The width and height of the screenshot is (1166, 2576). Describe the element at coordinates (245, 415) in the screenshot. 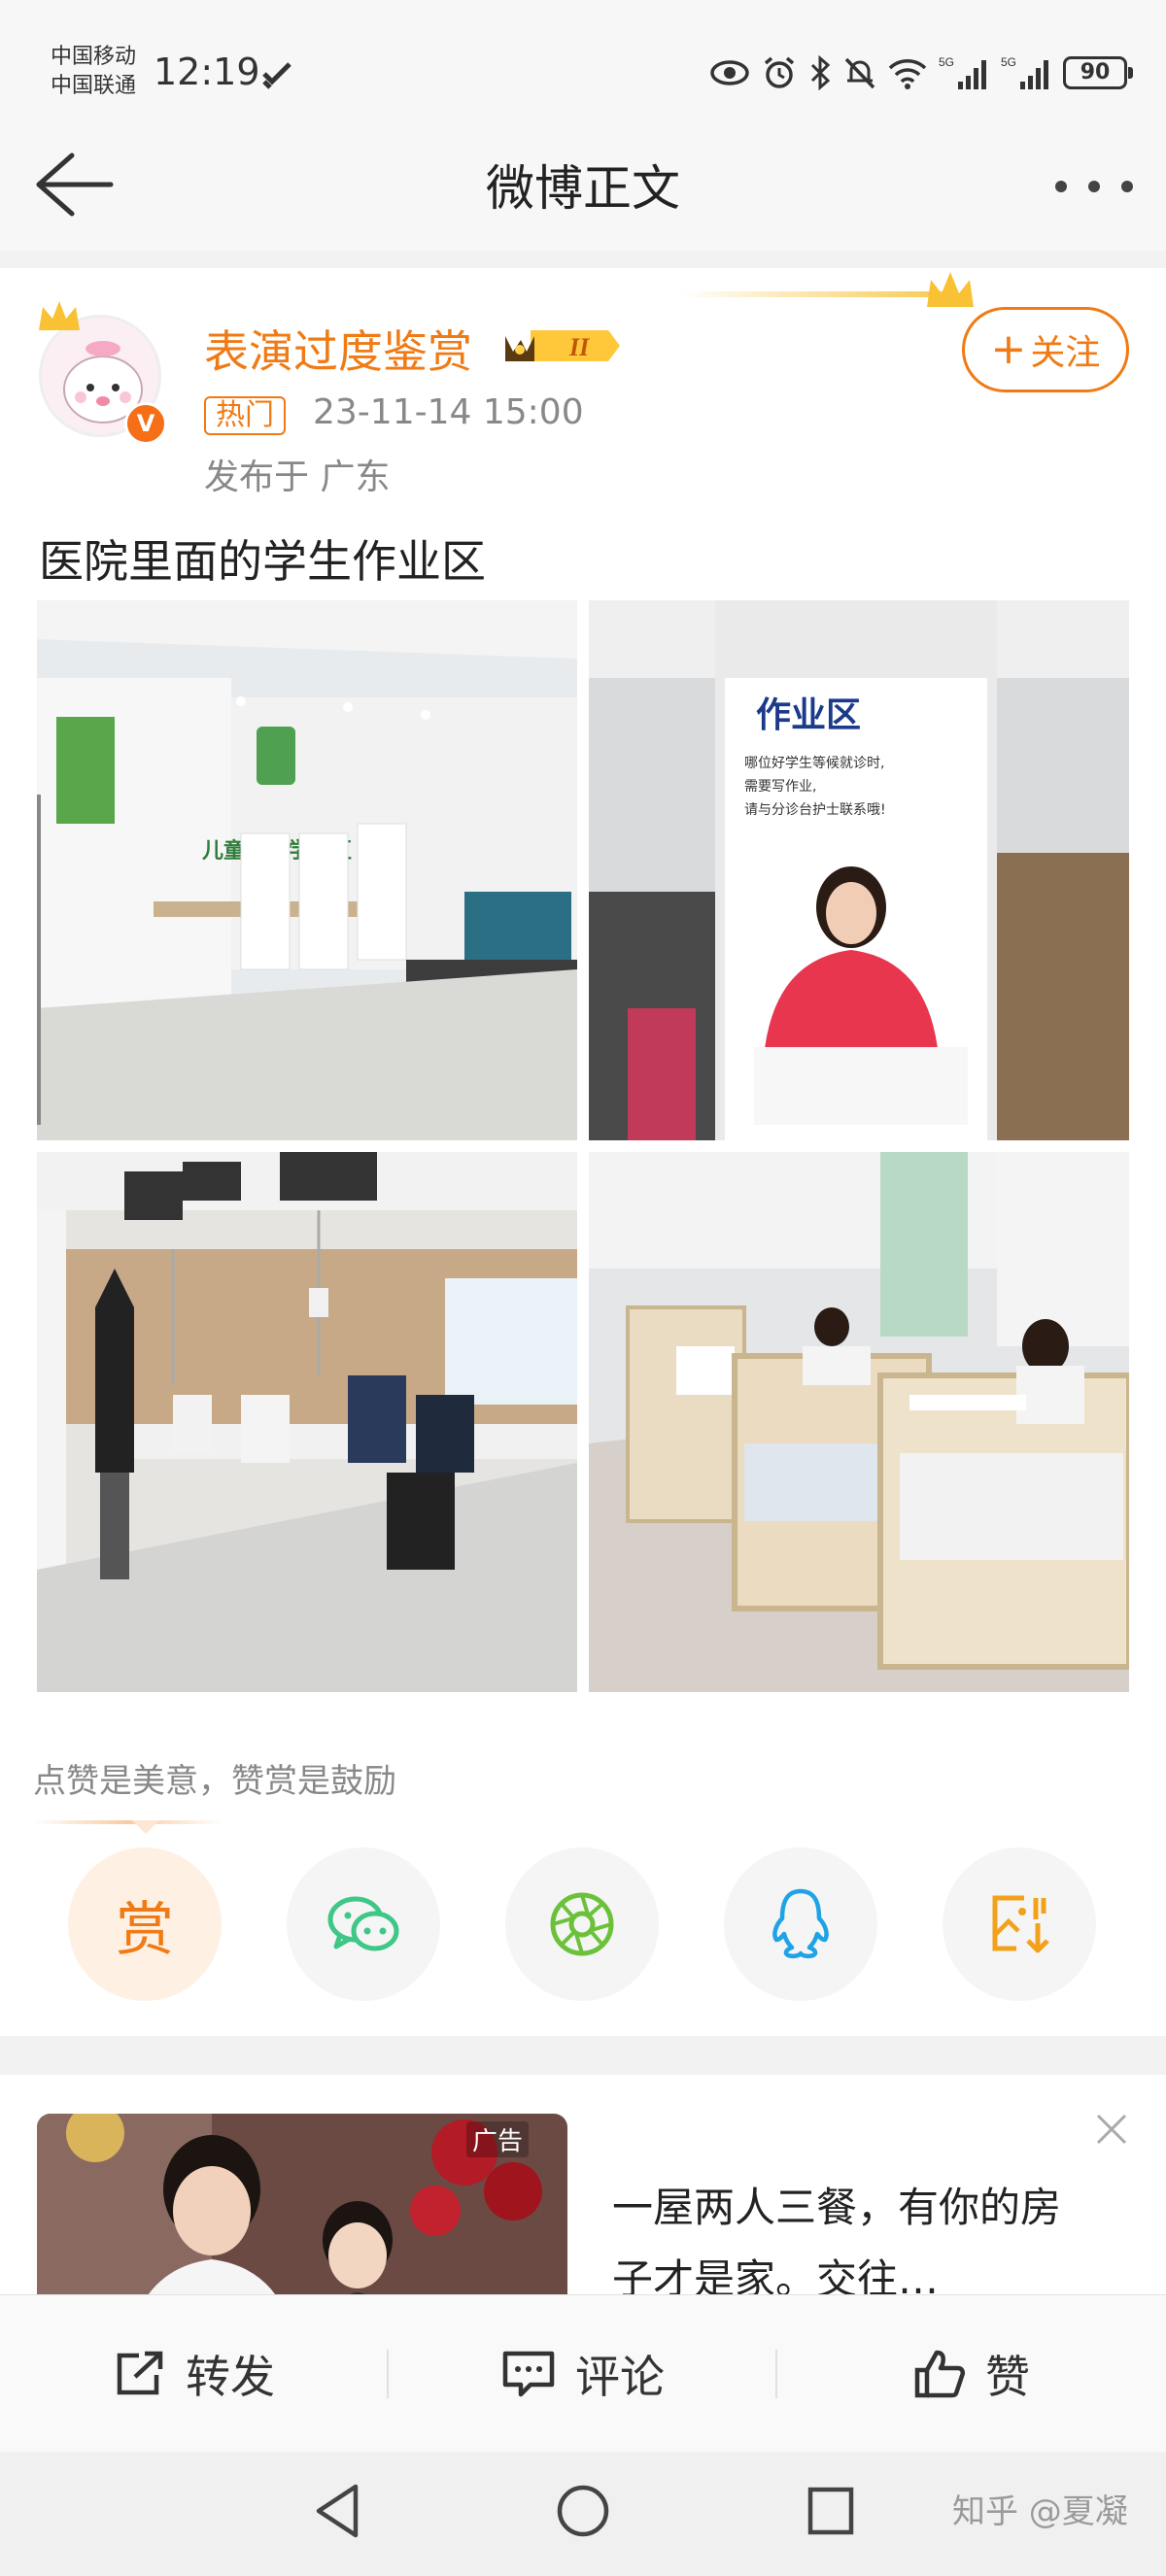

I see `hot-tag: 热门` at that location.